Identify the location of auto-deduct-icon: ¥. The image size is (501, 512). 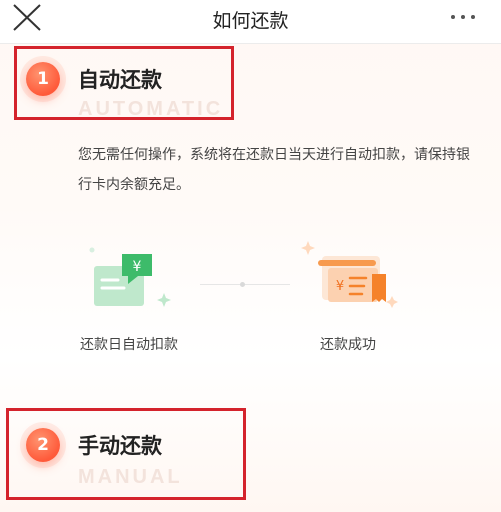
(130, 277).